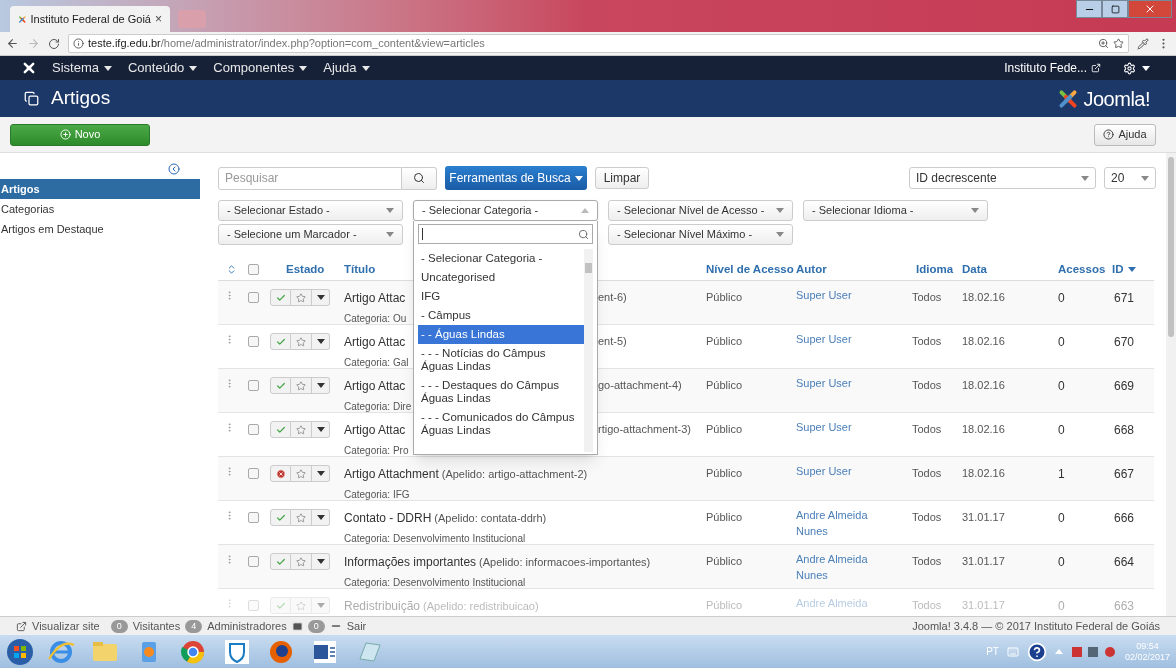 This screenshot has height=668, width=1176. I want to click on article-title-link: Informações importantes, so click(410, 562).